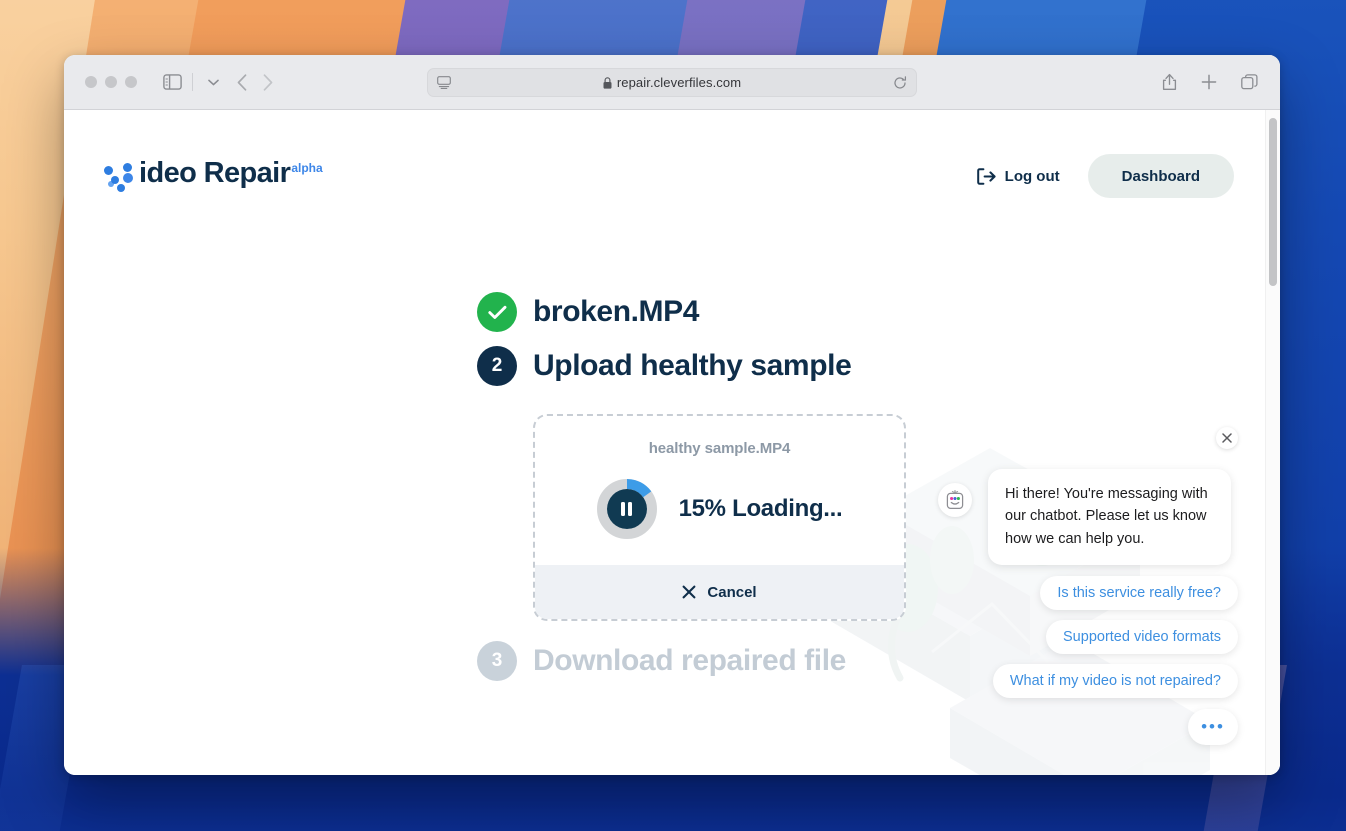 The height and width of the screenshot is (831, 1346). I want to click on logo-dots-v-icon, so click(121, 178).